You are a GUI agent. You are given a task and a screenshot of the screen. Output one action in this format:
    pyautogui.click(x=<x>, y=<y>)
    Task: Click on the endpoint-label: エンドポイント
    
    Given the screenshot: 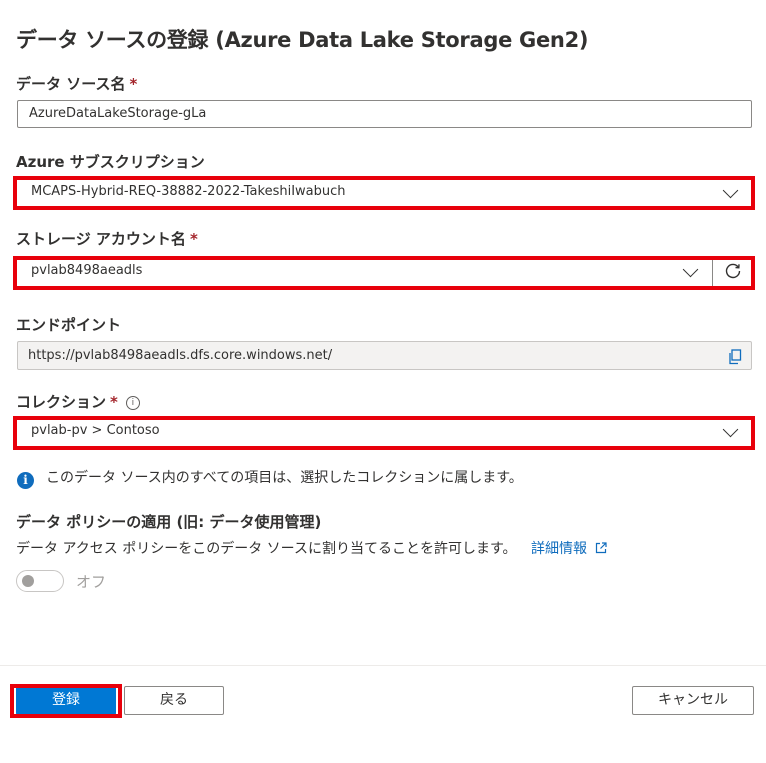 What is the action you would take?
    pyautogui.click(x=69, y=325)
    